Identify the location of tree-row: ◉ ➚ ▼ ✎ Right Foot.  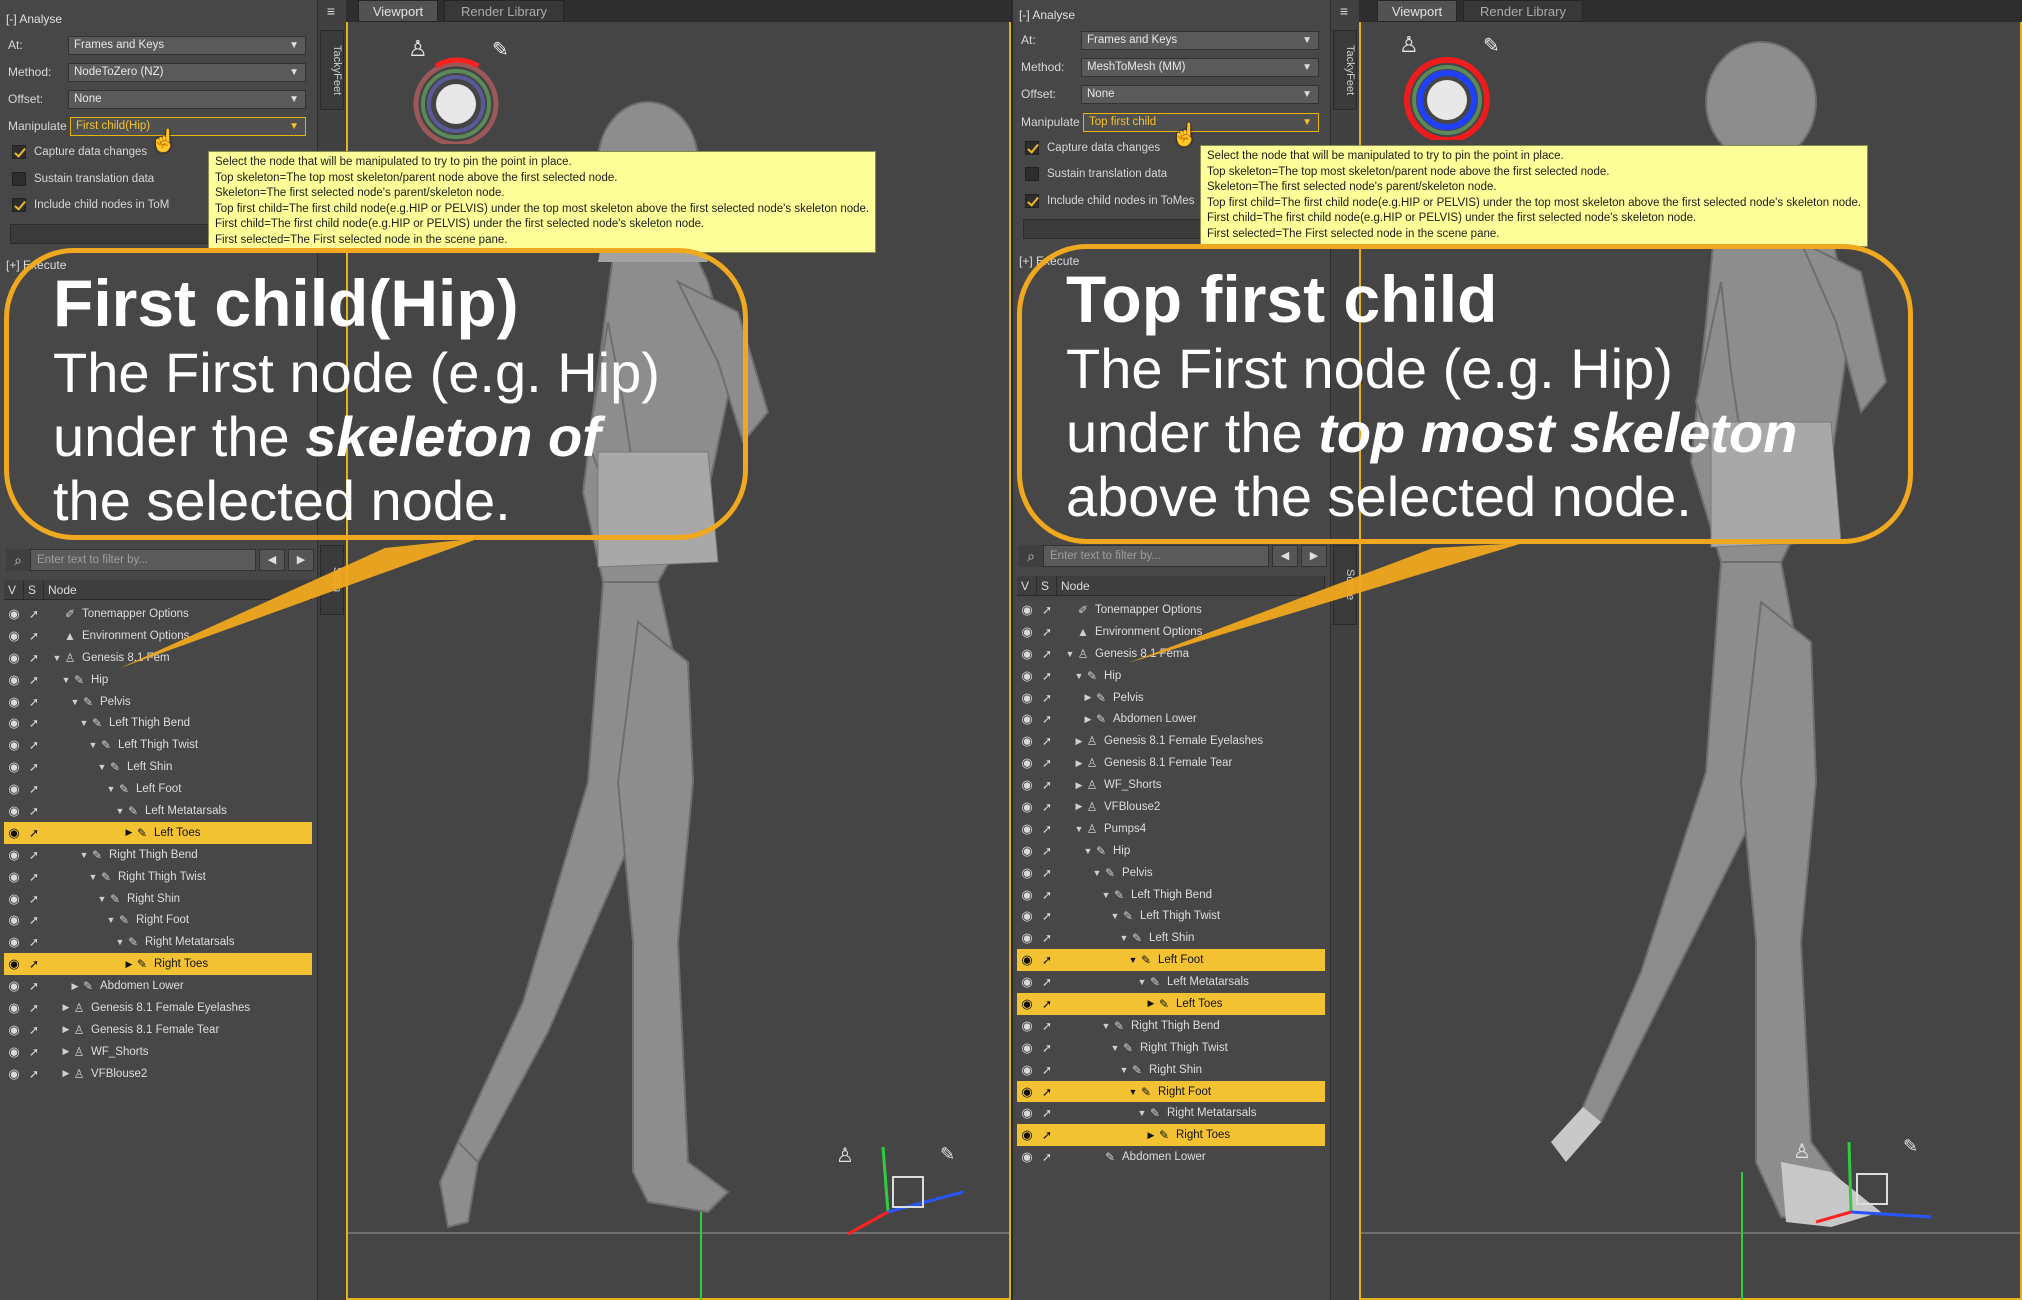
(158, 920).